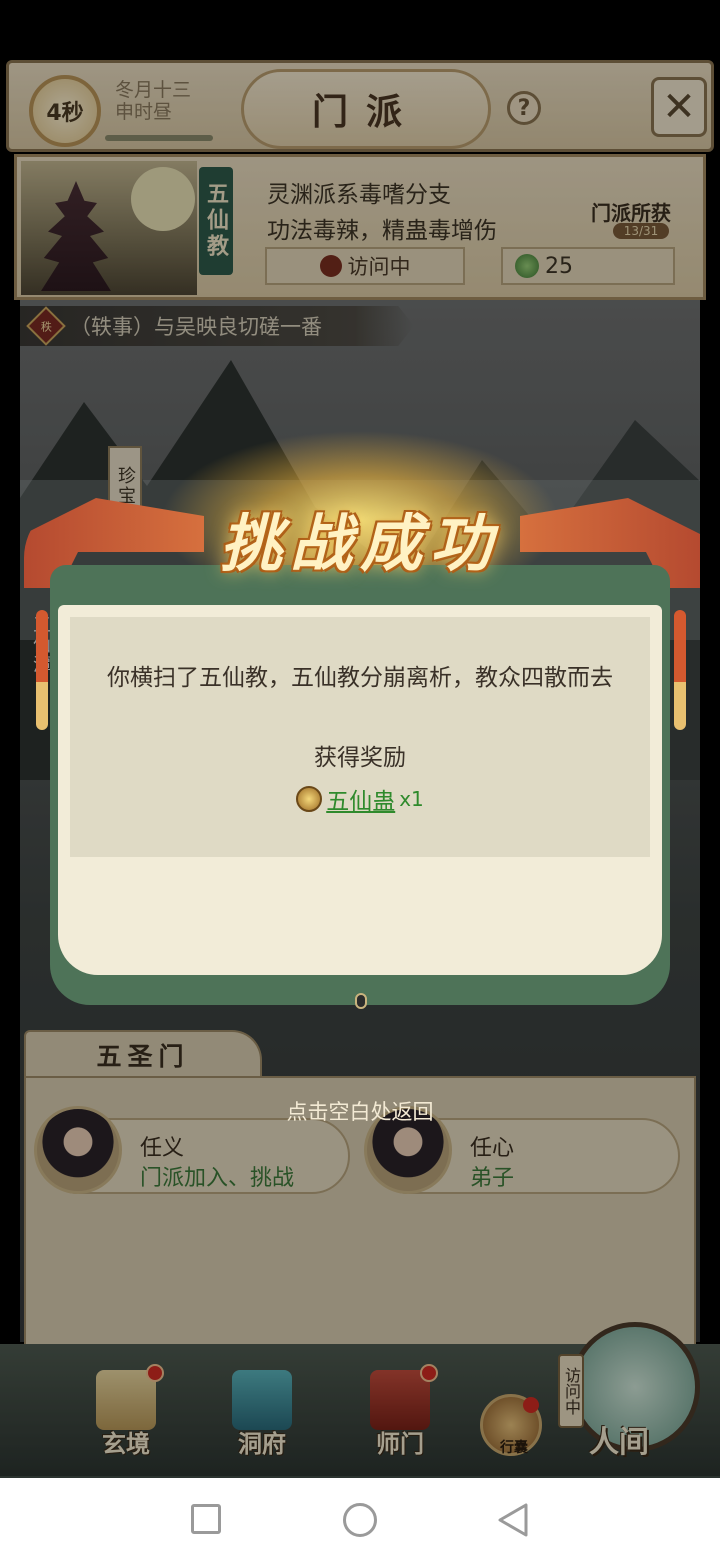  What do you see at coordinates (513, 1520) in the screenshot?
I see `back-icon` at bounding box center [513, 1520].